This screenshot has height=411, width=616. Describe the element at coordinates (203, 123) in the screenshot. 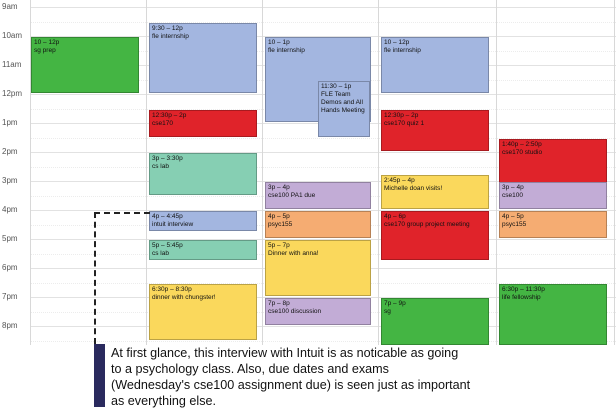

I see `calendar-event: 12:30p – 2p cse170` at that location.